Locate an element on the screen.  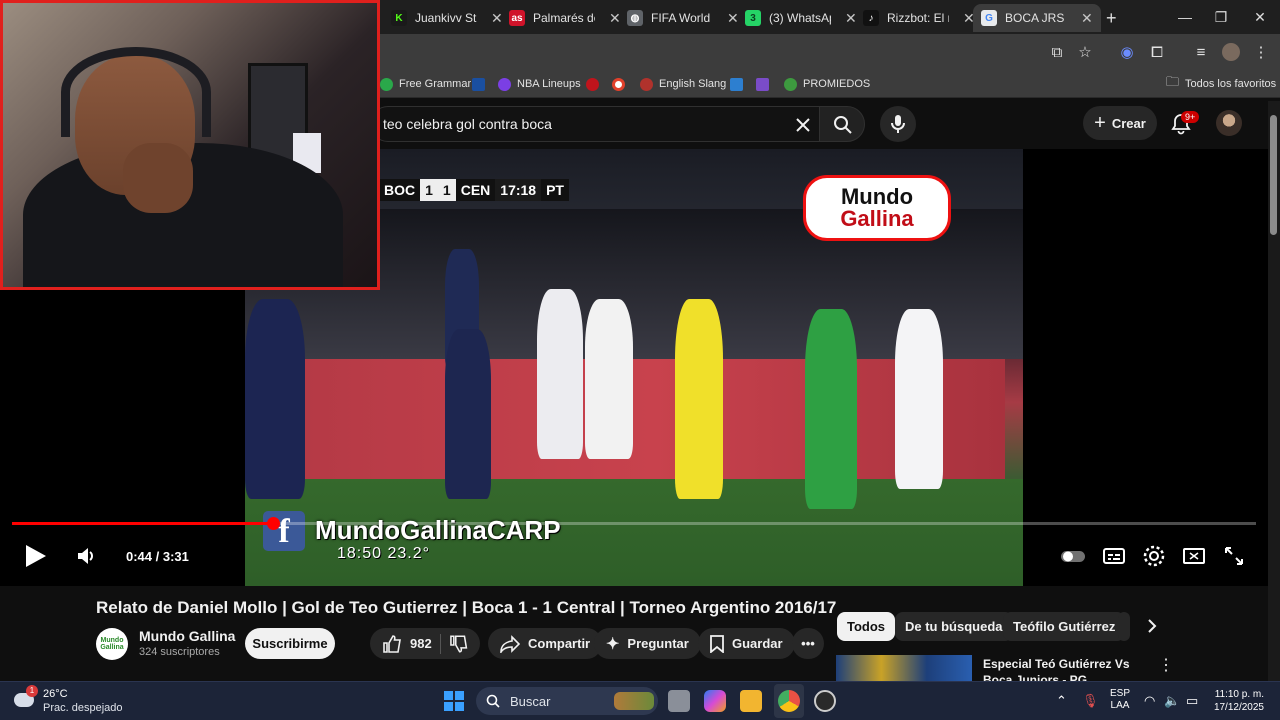
bookmark-red is located at coordinates (592, 84).